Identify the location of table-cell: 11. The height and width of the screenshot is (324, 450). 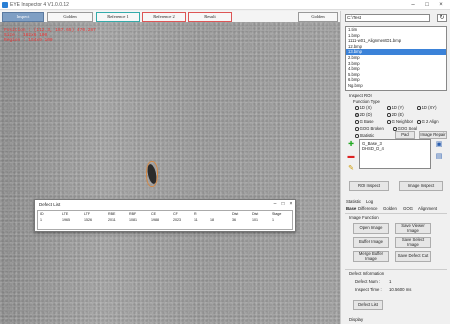
(196, 220).